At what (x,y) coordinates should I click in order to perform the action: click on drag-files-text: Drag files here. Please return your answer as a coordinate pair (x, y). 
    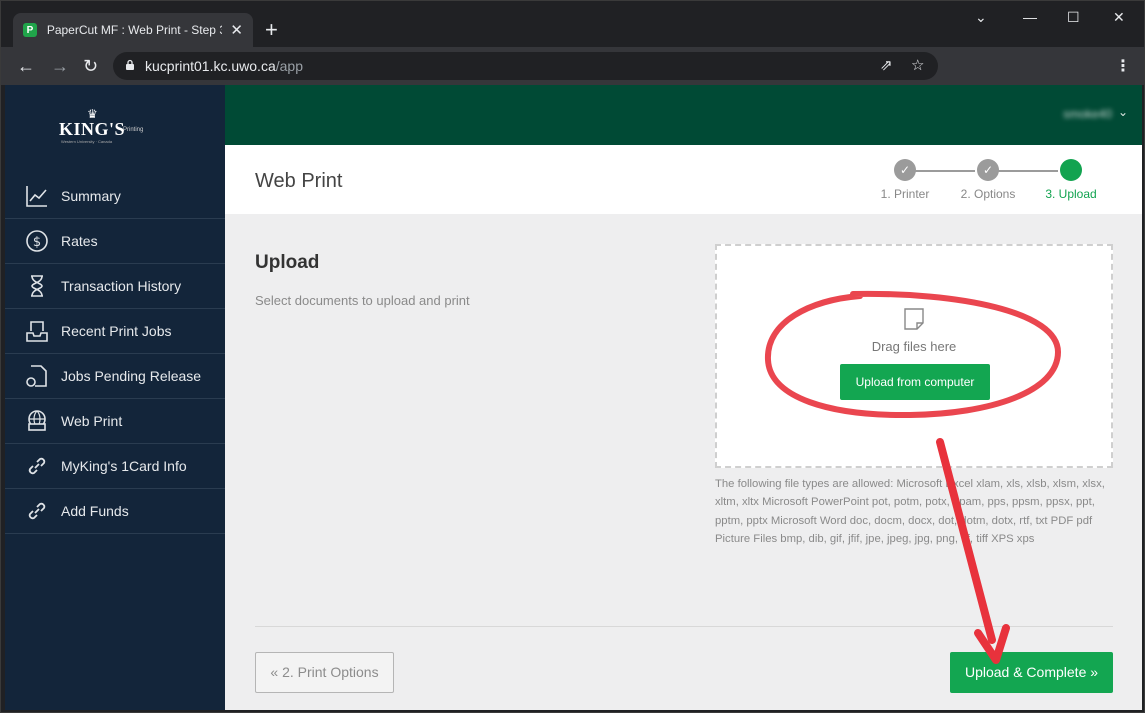
    Looking at the image, I should click on (914, 346).